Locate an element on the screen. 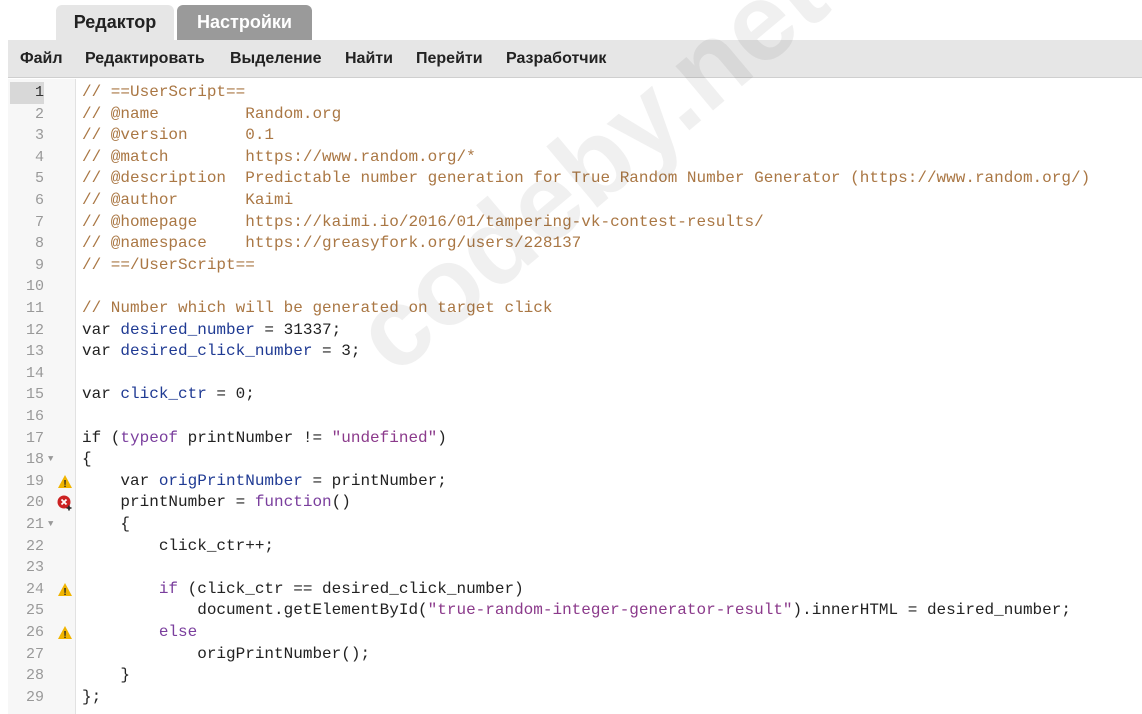 Image resolution: width=1142 pixels, height=714 pixels. line-number: 5 is located at coordinates (39, 179).